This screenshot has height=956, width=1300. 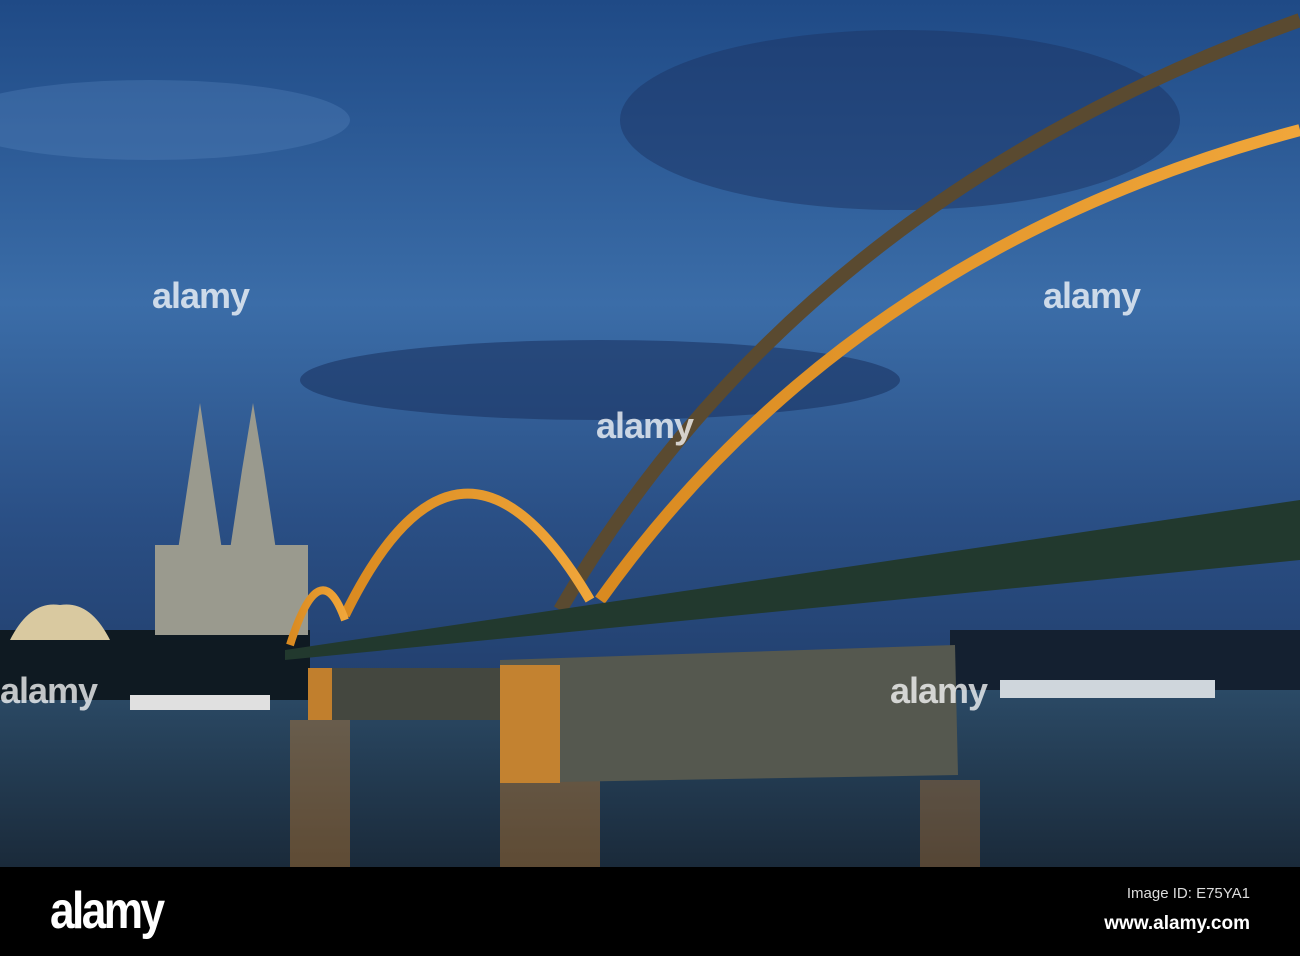 What do you see at coordinates (1188, 893) in the screenshot?
I see `image-id: Image ID: E75YA1` at bounding box center [1188, 893].